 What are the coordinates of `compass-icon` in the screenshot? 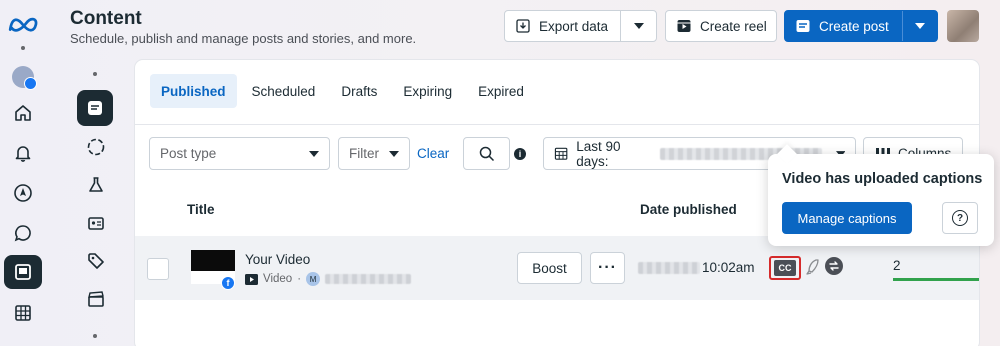 It's located at (23, 193).